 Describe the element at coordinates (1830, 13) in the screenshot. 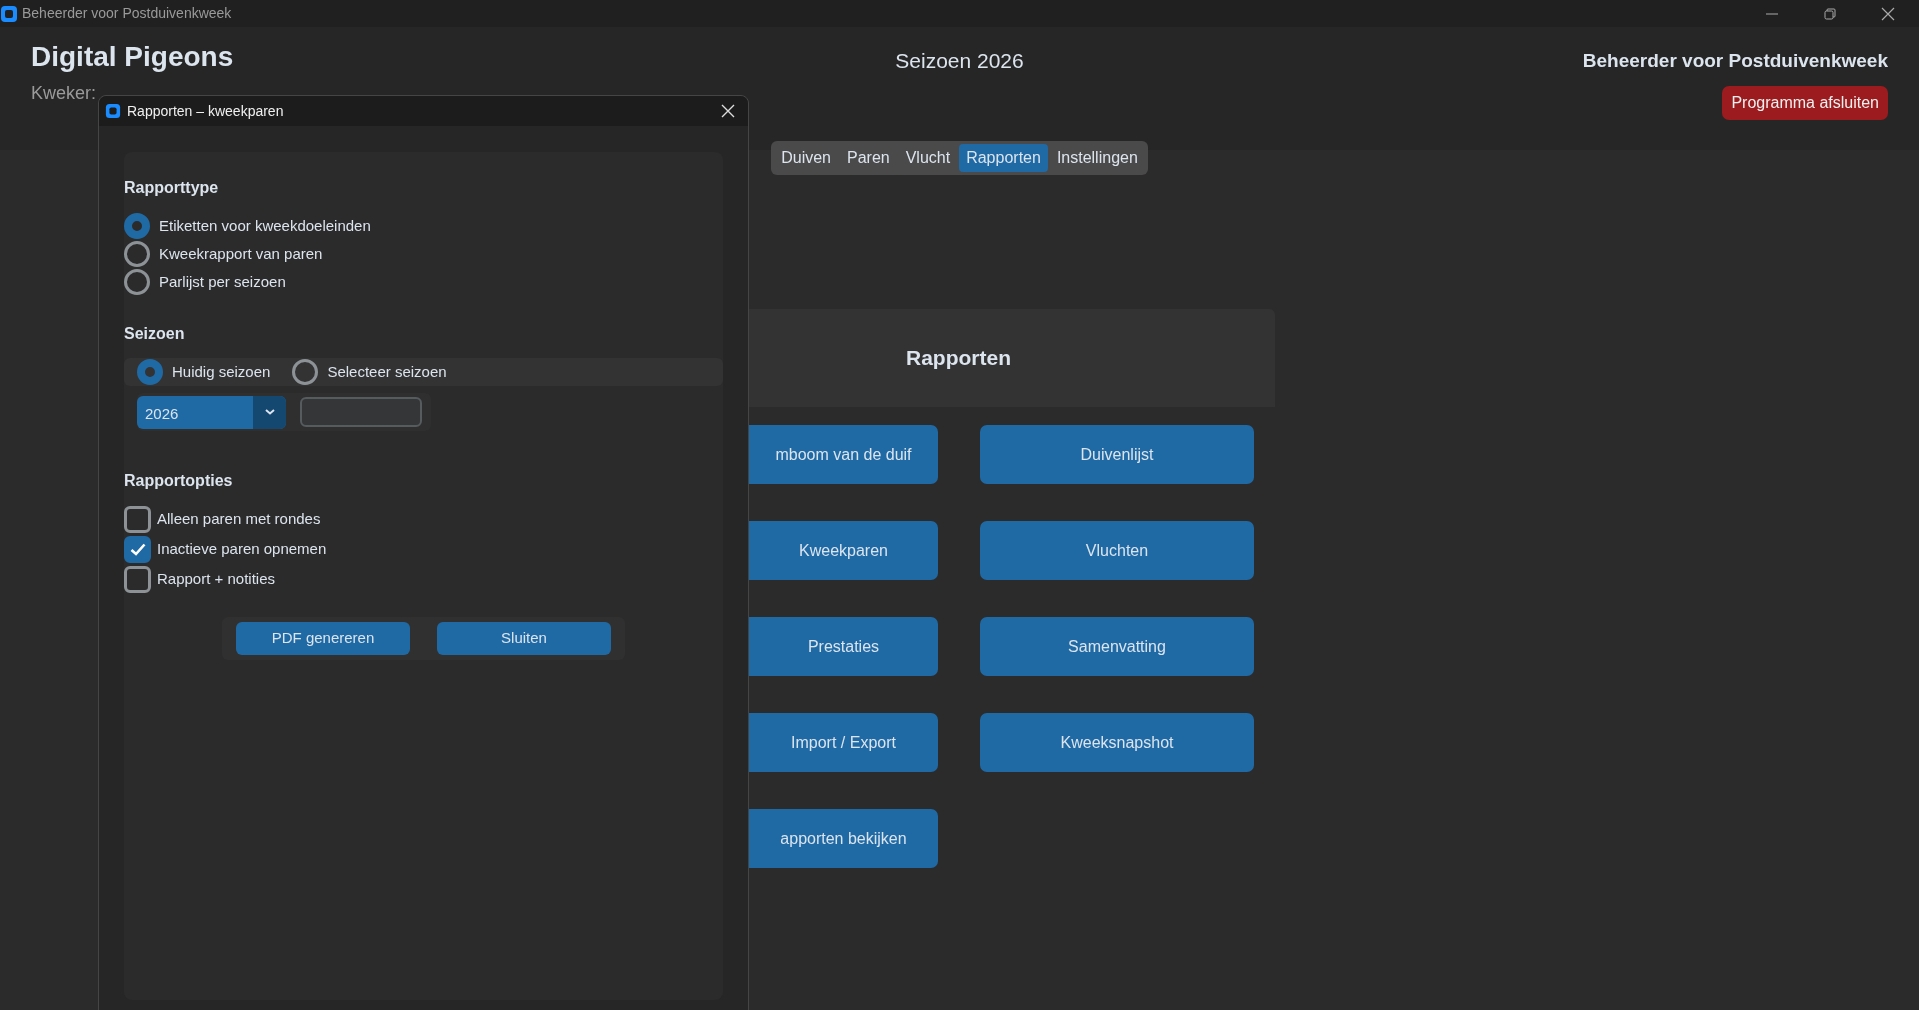

I see `restore-icon` at that location.